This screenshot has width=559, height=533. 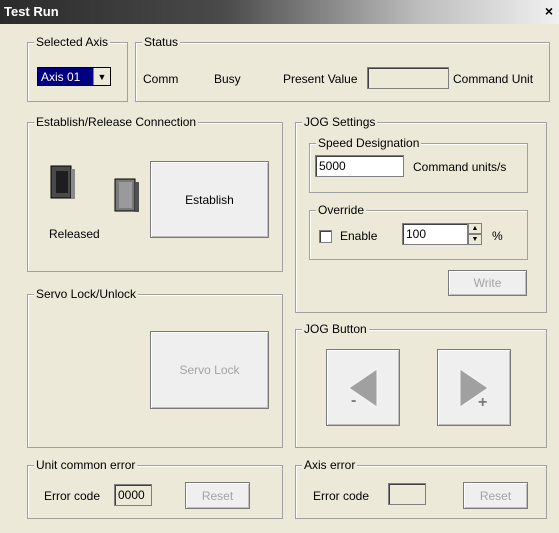 What do you see at coordinates (495, 495) in the screenshot?
I see `axis-error-reset-button: Reset` at bounding box center [495, 495].